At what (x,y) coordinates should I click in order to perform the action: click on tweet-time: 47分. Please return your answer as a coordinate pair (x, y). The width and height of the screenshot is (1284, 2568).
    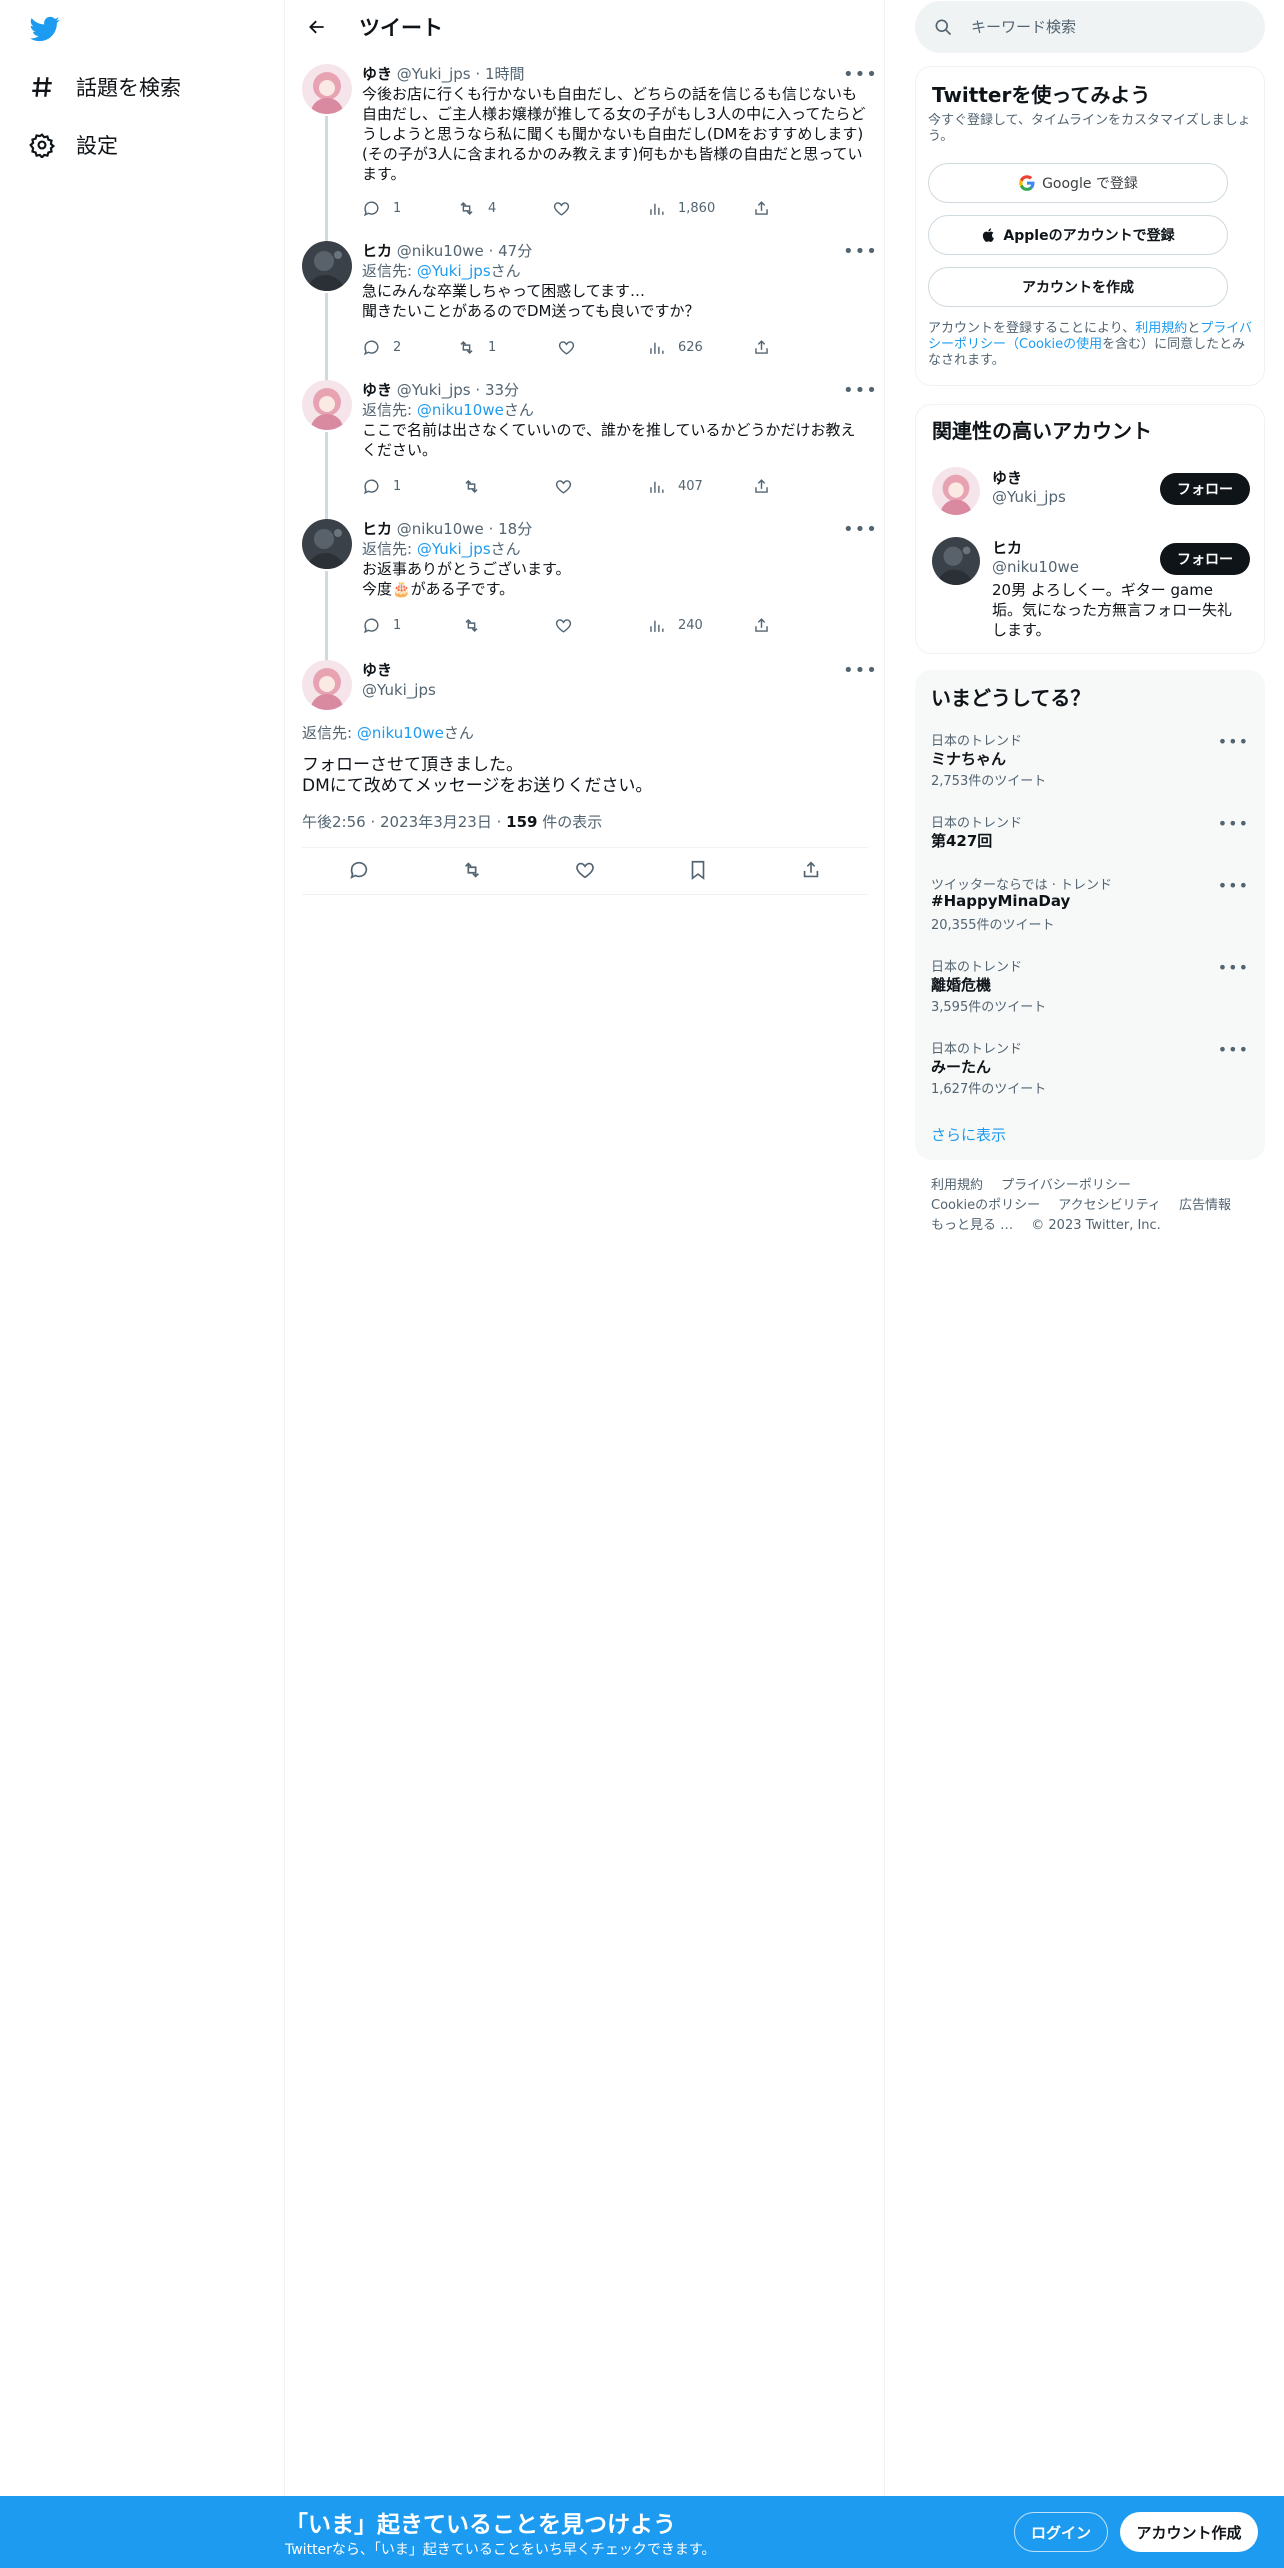
    Looking at the image, I should click on (515, 251).